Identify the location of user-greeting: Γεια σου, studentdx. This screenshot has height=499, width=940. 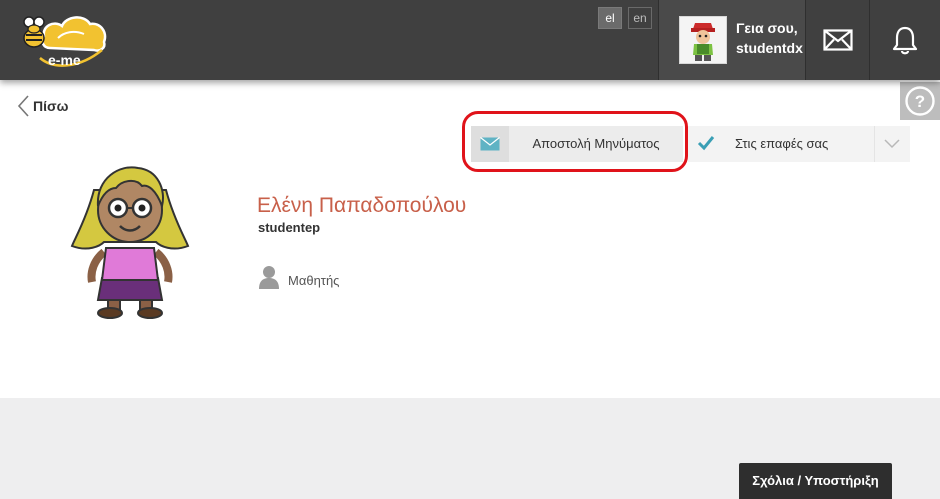
(769, 38).